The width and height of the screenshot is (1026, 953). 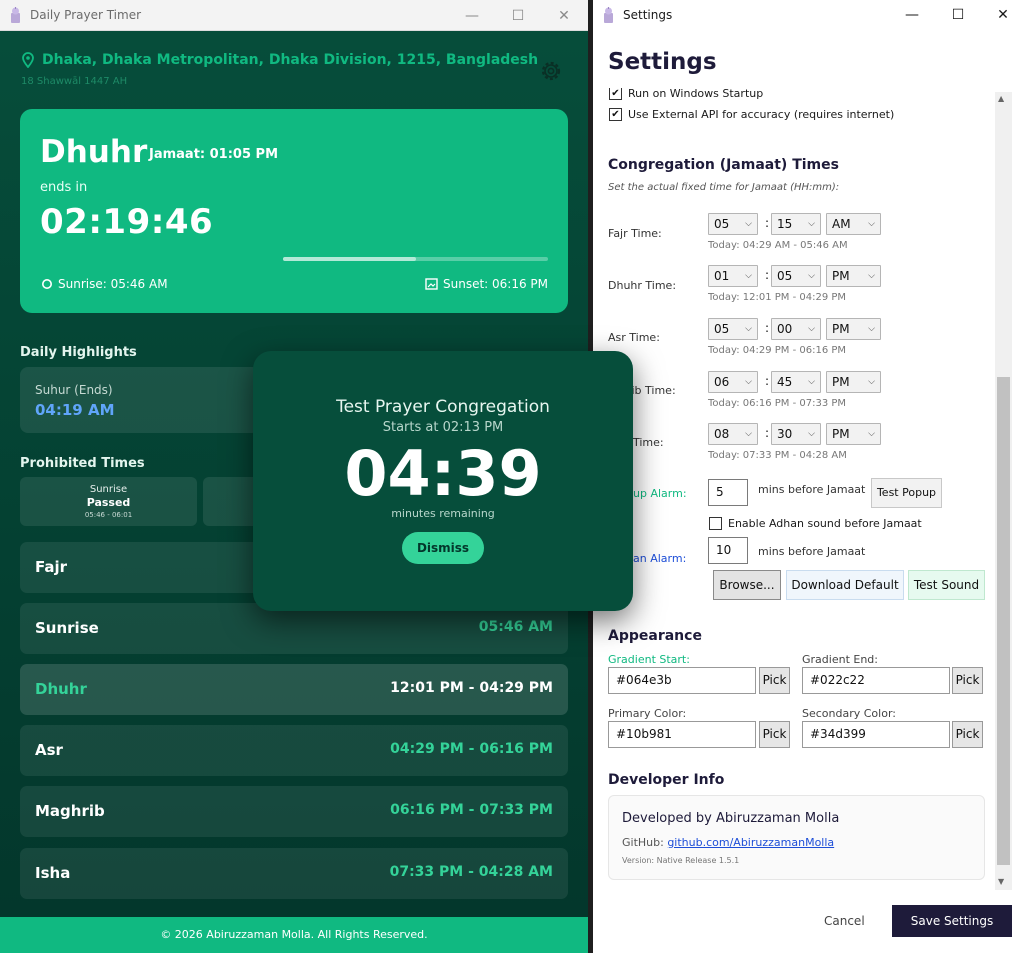 What do you see at coordinates (844, 921) in the screenshot?
I see `cancel-button: Cancel` at bounding box center [844, 921].